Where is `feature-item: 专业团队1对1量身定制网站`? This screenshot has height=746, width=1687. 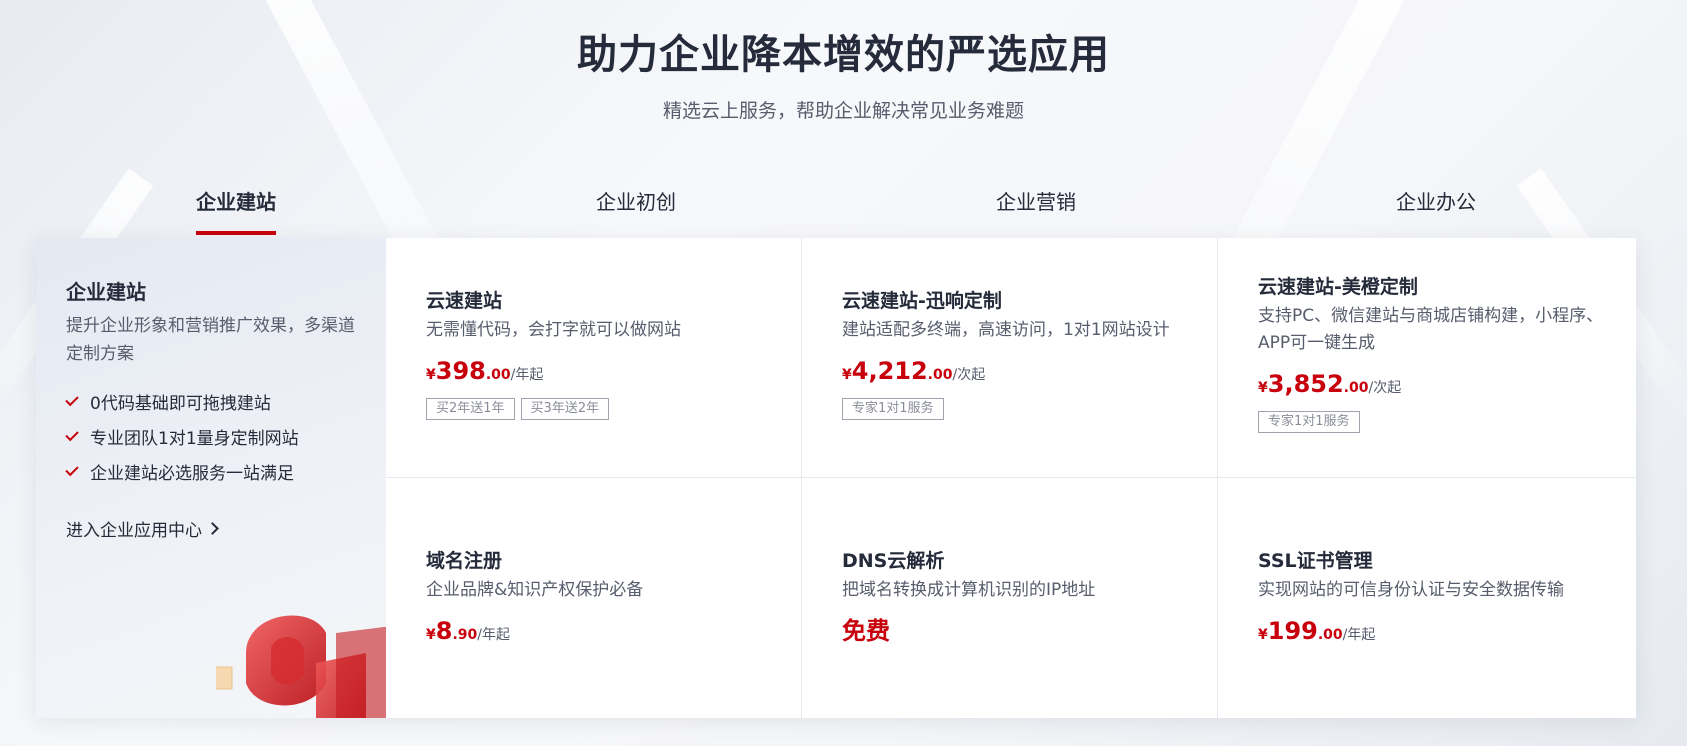
feature-item: 专业团队1对1量身定制网站 is located at coordinates (182, 436).